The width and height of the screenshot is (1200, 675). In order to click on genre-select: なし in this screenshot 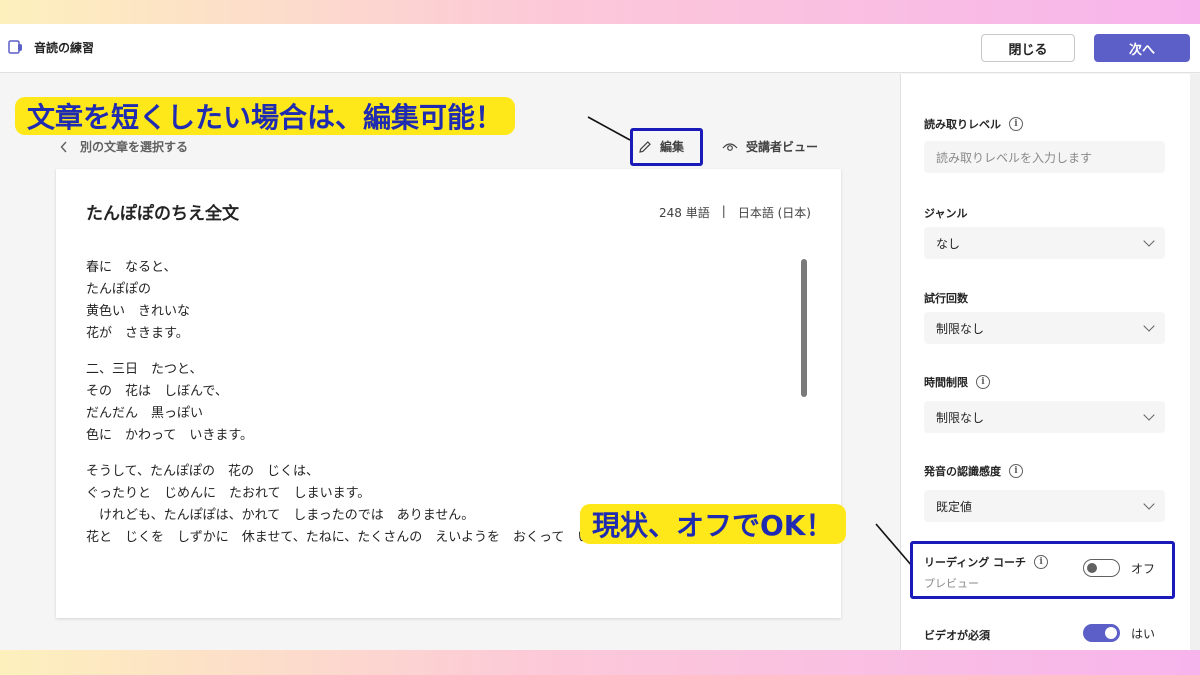, I will do `click(1044, 243)`.